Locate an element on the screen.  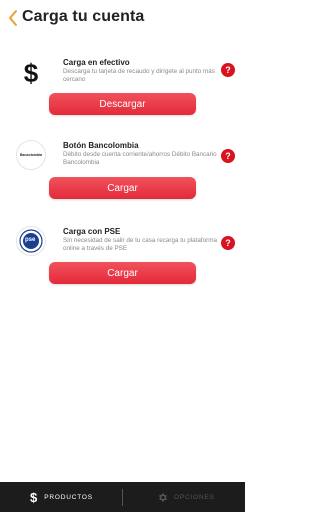
gear-icon is located at coordinates (163, 497).